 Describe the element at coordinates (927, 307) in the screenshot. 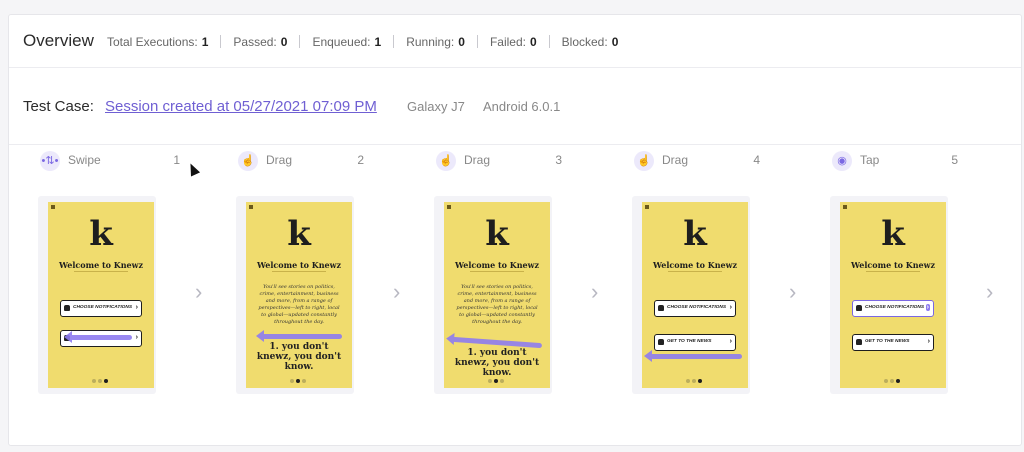

I see `tap-marker-icon: ›` at that location.